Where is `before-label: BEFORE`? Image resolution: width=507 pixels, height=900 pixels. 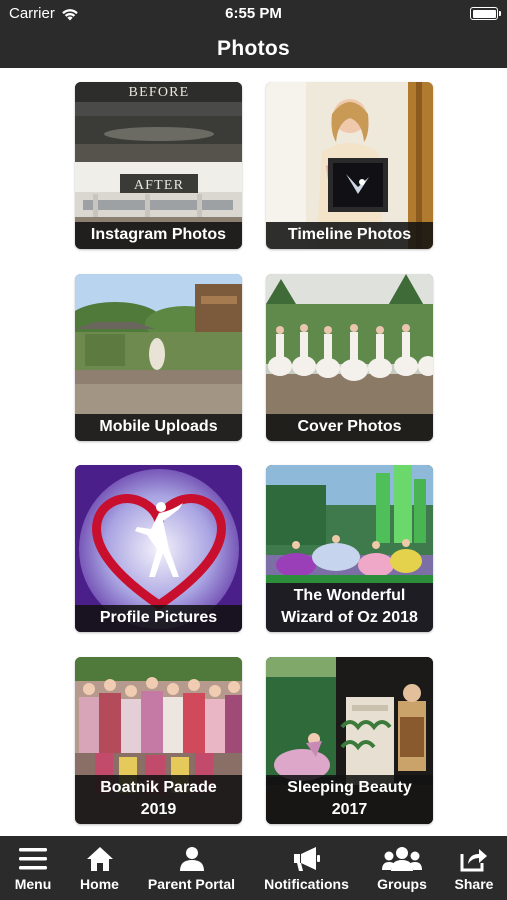
before-label: BEFORE is located at coordinates (159, 92).